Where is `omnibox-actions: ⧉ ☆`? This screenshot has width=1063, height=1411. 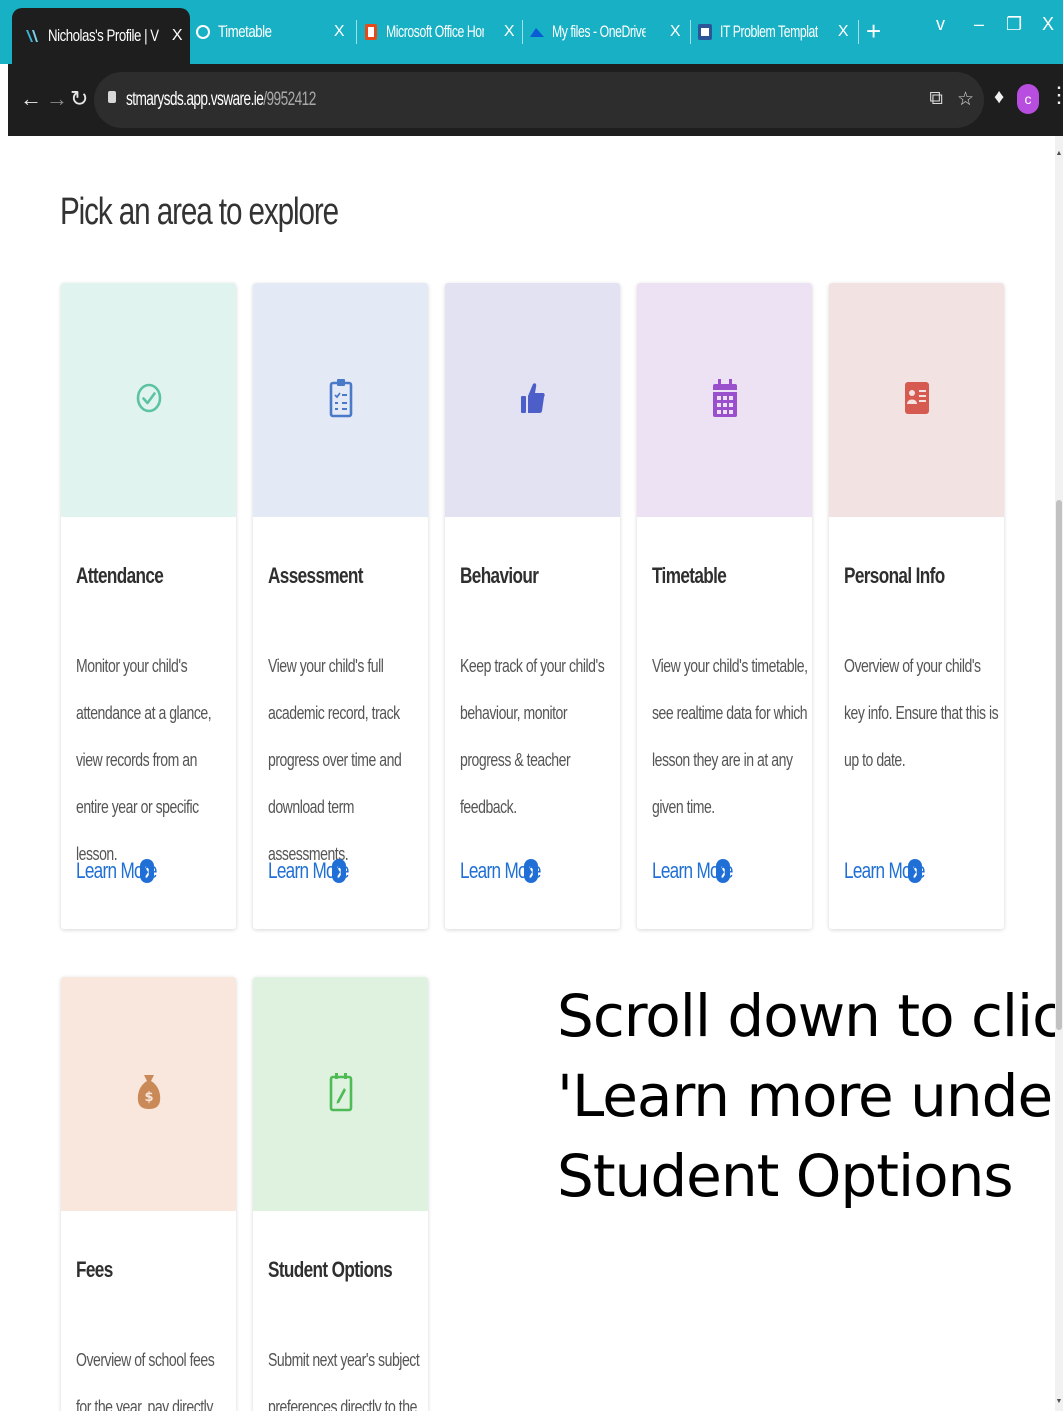
omnibox-actions: ⧉ ☆ is located at coordinates (951, 99).